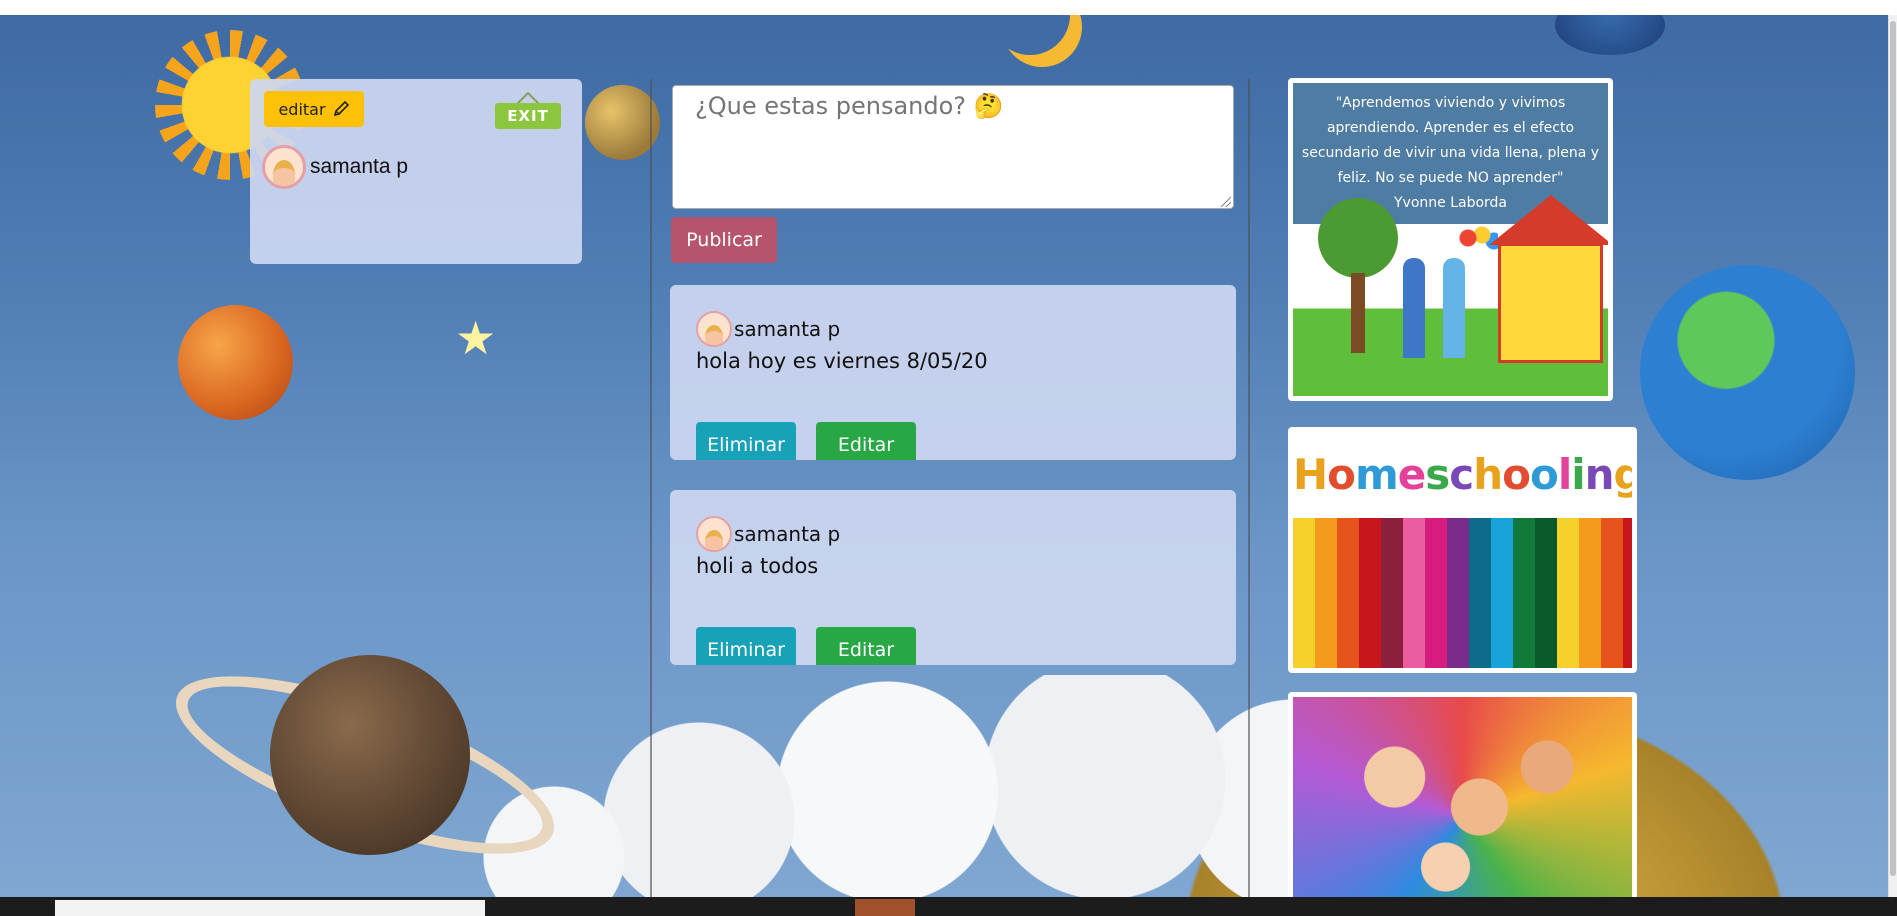 Image resolution: width=1897 pixels, height=916 pixels. What do you see at coordinates (1578, 474) in the screenshot?
I see `homeschooling-letter: i` at bounding box center [1578, 474].